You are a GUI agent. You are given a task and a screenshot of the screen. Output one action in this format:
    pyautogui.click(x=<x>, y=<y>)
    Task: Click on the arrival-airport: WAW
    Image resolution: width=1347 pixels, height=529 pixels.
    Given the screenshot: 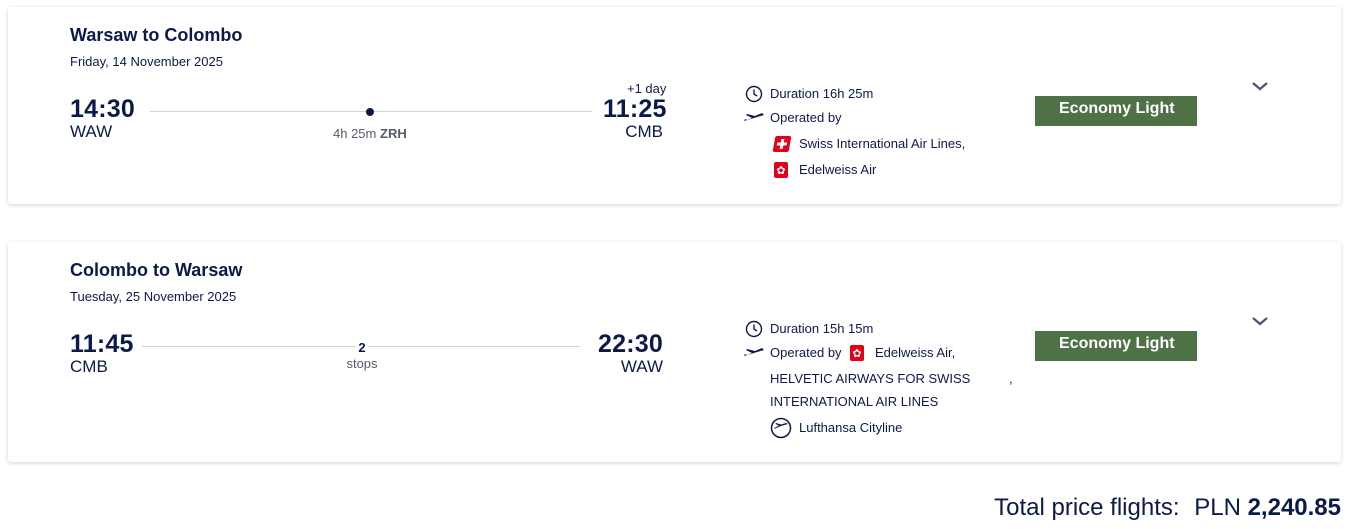 What is the action you would take?
    pyautogui.click(x=641, y=366)
    